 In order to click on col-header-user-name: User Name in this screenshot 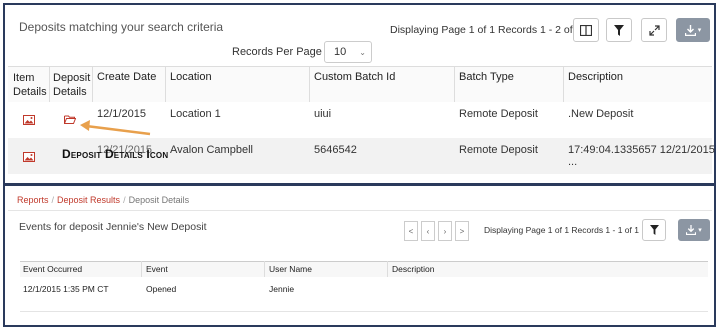, I will do `click(290, 269)`.